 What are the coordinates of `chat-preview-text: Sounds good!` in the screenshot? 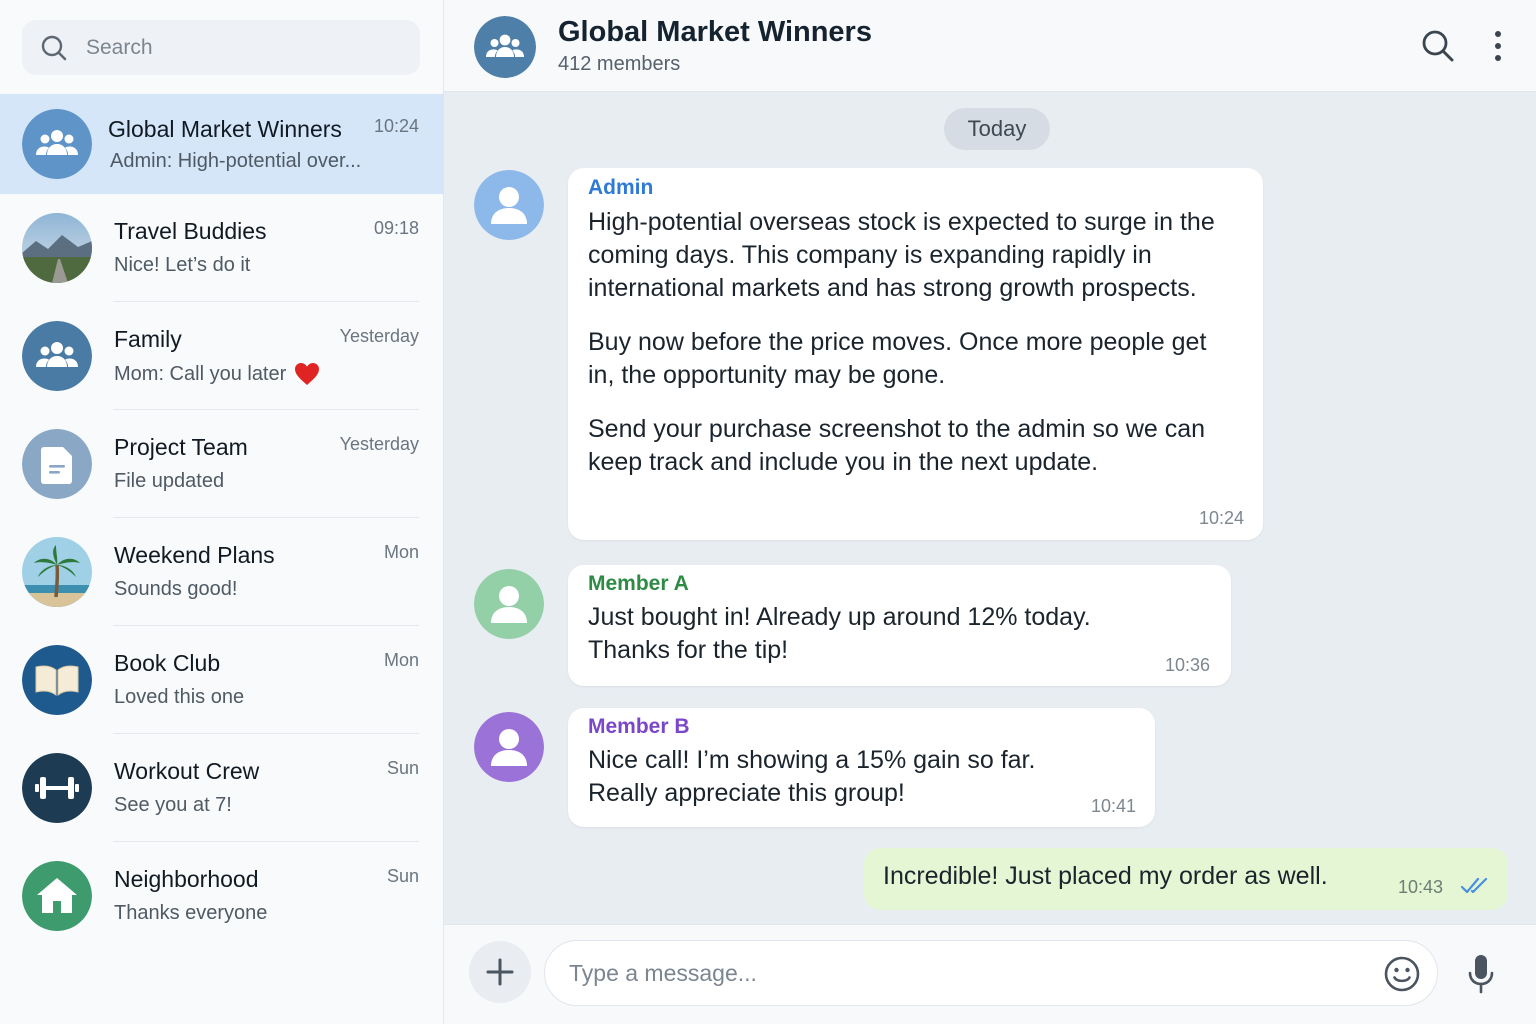 It's located at (176, 589).